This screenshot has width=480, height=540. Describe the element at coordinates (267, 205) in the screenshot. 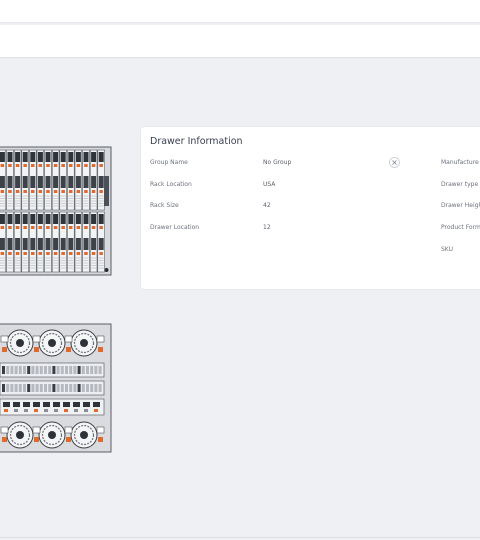

I see `rack-size-value: 42` at that location.